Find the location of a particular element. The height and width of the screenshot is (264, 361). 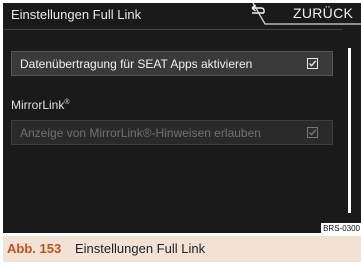

section-title-text: MirrorLink is located at coordinates (38, 105).